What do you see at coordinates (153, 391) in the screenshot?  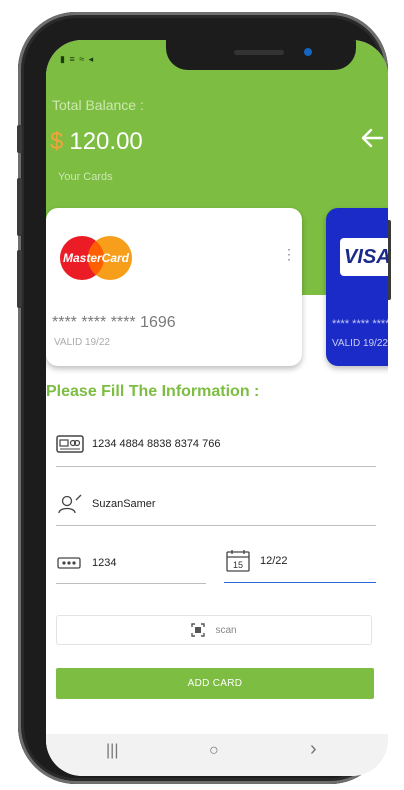 I see `form-title: Please Fill The Information :` at bounding box center [153, 391].